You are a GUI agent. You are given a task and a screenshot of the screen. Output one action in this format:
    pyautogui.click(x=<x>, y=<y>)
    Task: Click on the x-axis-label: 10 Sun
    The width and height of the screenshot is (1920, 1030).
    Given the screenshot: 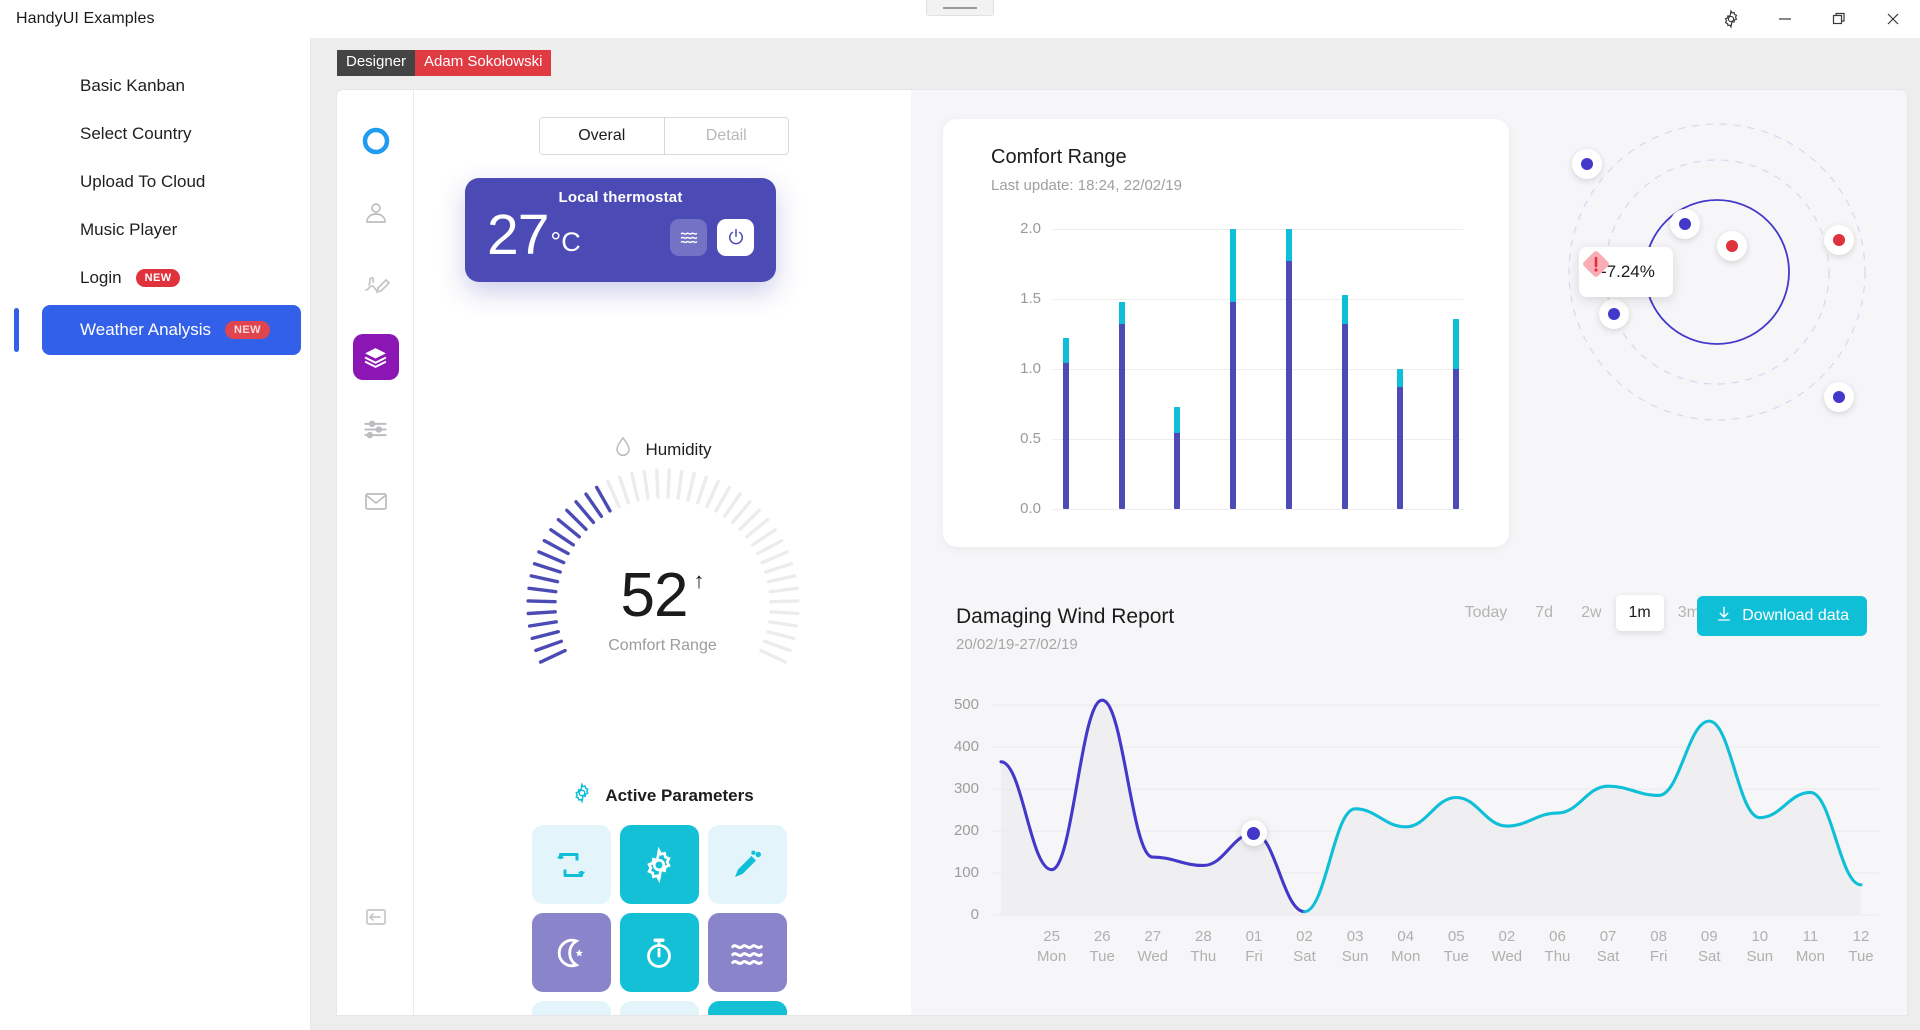 What is the action you would take?
    pyautogui.click(x=1760, y=947)
    